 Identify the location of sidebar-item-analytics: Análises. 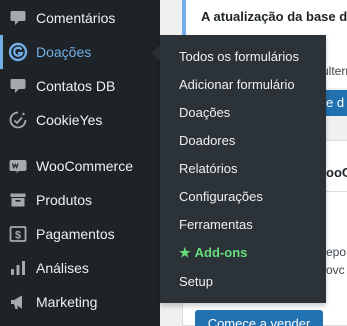
(80, 268).